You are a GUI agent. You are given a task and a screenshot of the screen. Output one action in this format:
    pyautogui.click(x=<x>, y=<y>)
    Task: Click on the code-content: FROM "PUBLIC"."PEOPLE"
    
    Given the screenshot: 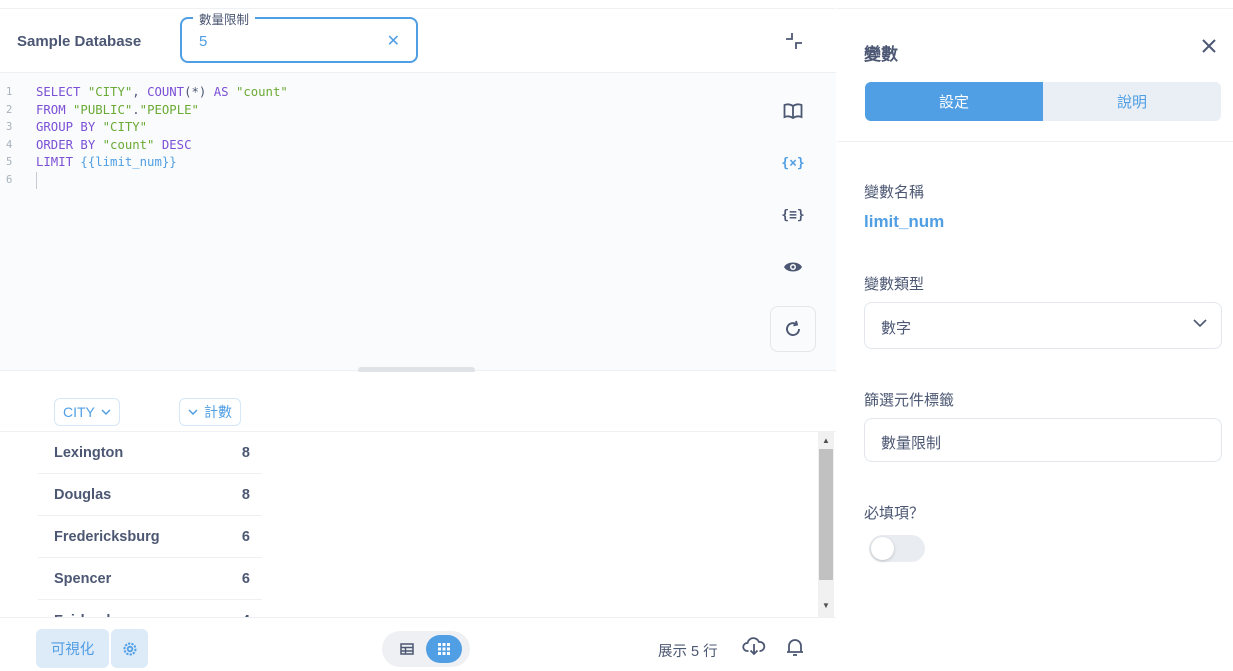 What is the action you would take?
    pyautogui.click(x=117, y=111)
    